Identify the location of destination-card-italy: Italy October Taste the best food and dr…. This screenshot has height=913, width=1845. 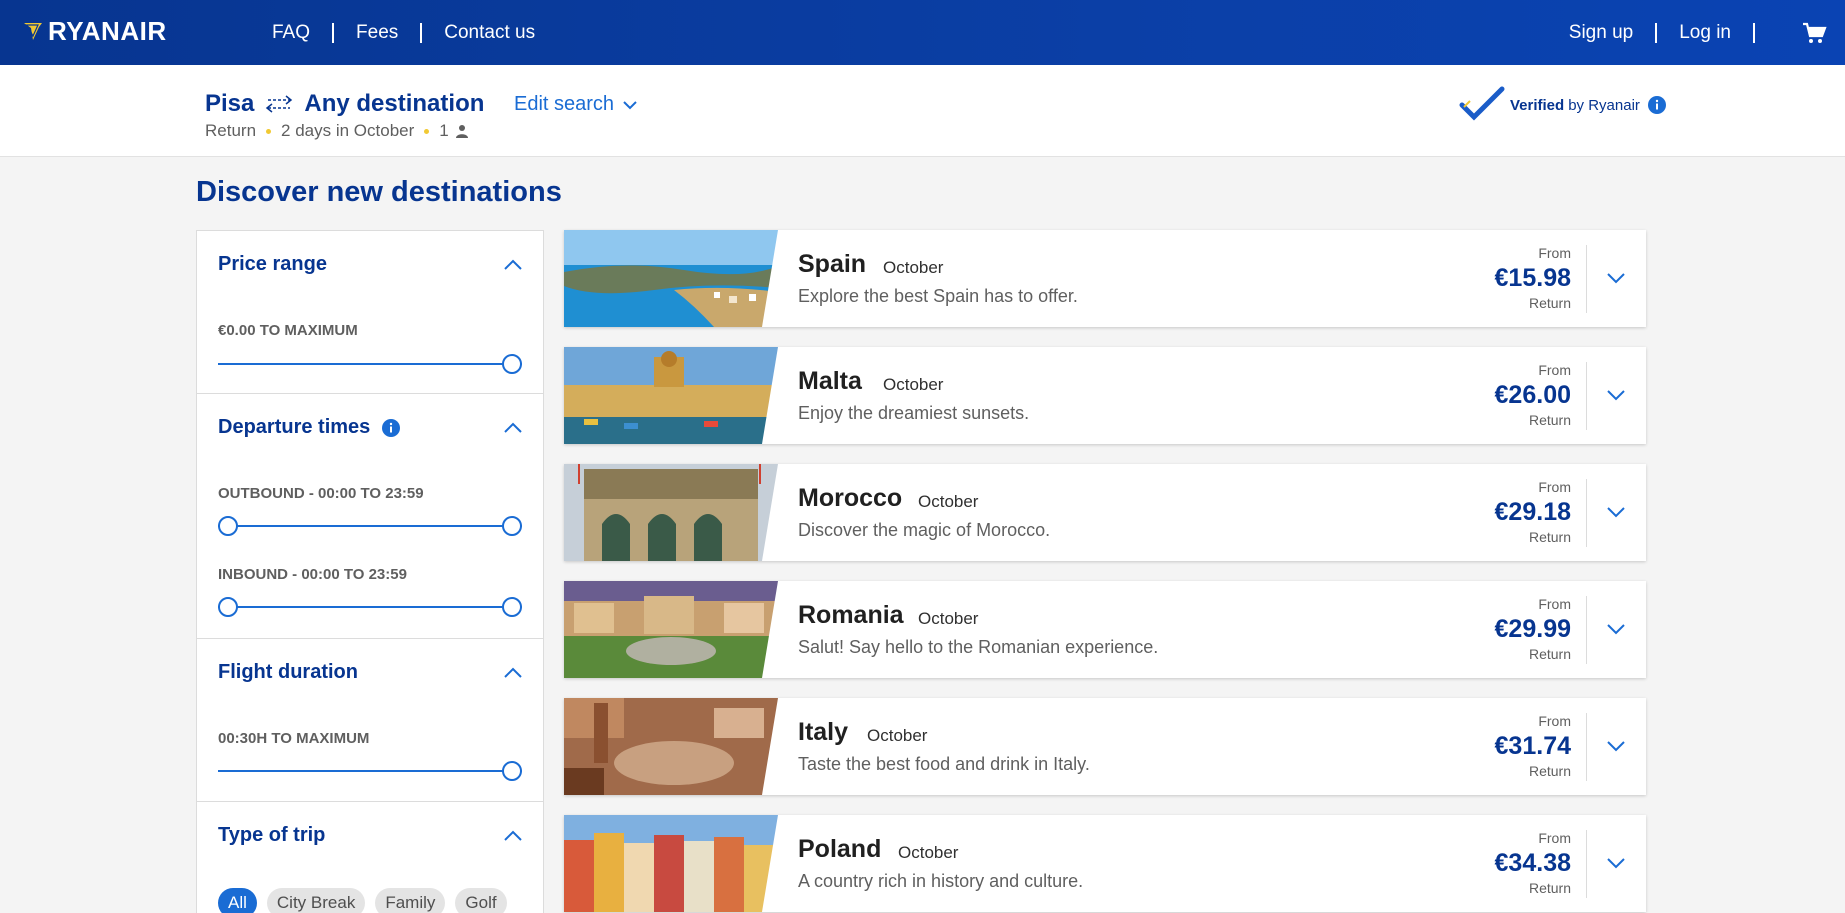
(1105, 746).